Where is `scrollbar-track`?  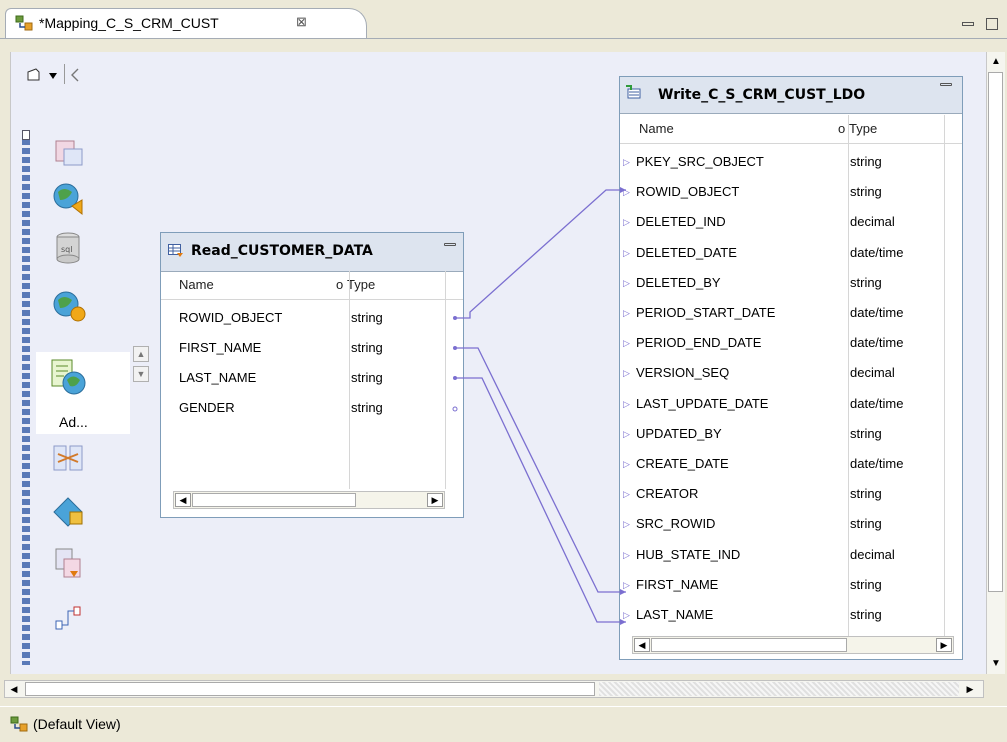
scrollbar-track is located at coordinates (779, 689).